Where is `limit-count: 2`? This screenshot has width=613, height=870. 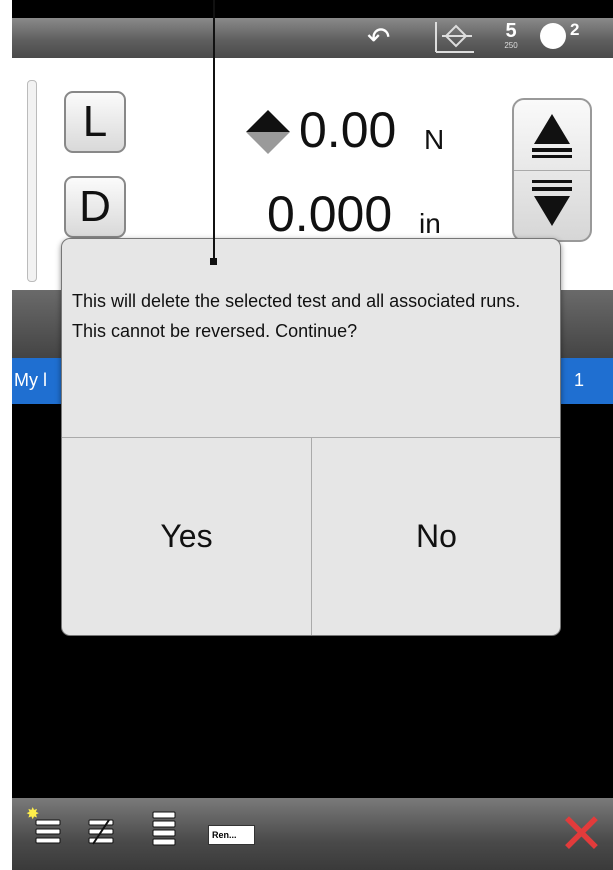
limit-count: 2 is located at coordinates (575, 29).